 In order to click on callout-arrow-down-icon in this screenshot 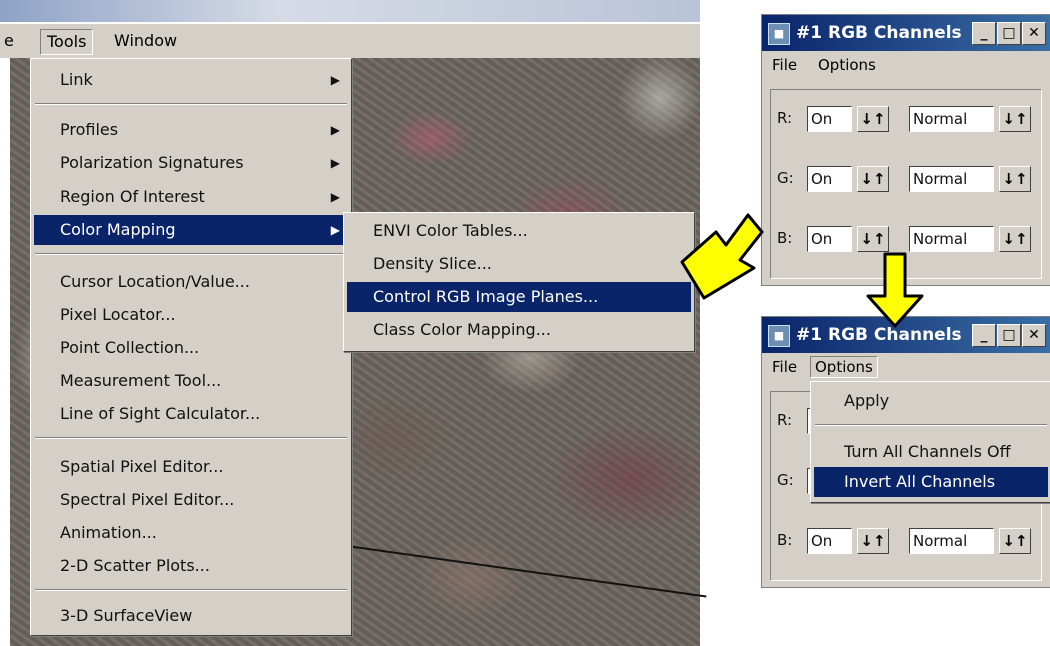, I will do `click(895, 290)`.